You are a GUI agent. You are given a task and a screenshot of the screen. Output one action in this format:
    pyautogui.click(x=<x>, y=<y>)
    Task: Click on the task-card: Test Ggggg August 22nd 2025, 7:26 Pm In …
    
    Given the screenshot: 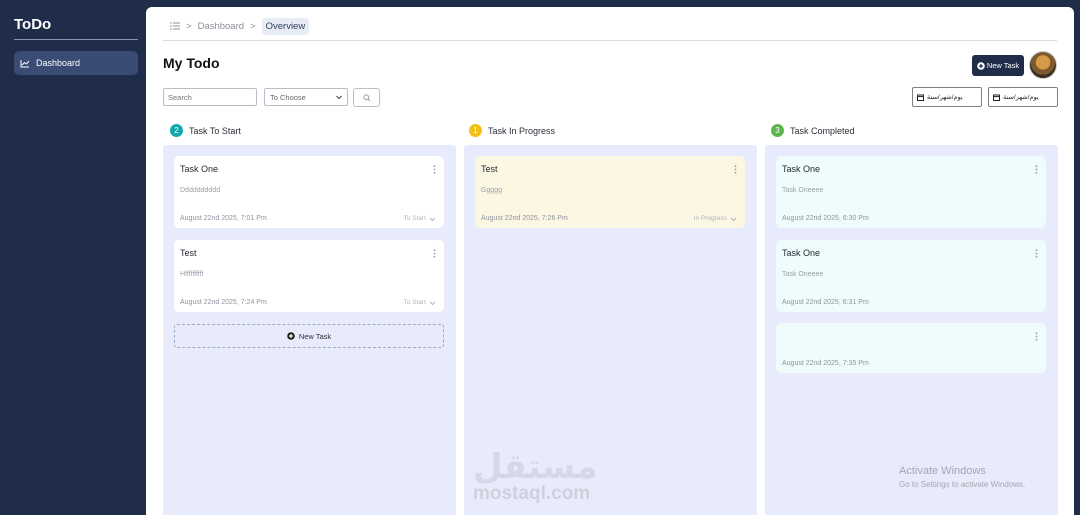 What is the action you would take?
    pyautogui.click(x=610, y=192)
    